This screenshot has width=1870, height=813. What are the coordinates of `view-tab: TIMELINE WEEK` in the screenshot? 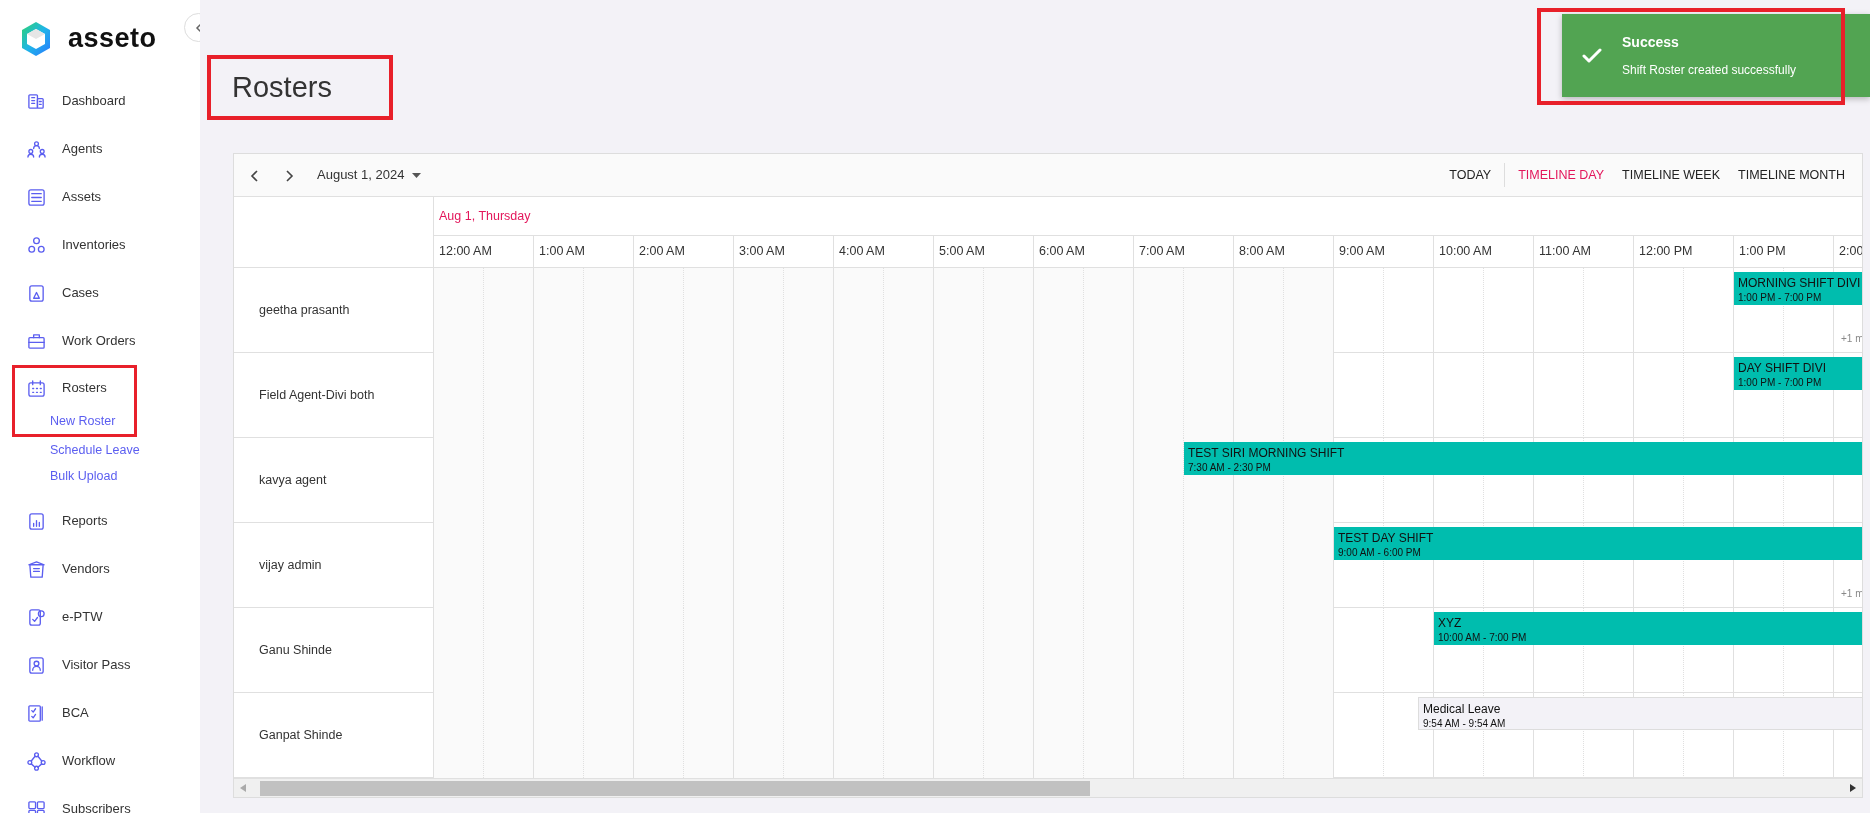 It's located at (1671, 175).